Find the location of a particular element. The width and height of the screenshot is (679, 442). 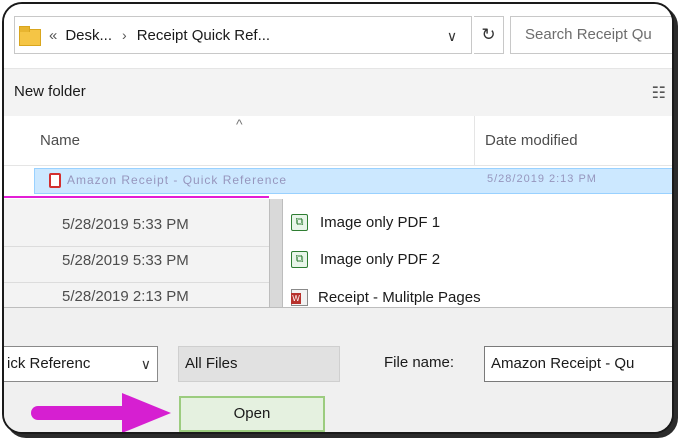

selected-file-name: Amazon Receipt - Quick Reference is located at coordinates (177, 180).